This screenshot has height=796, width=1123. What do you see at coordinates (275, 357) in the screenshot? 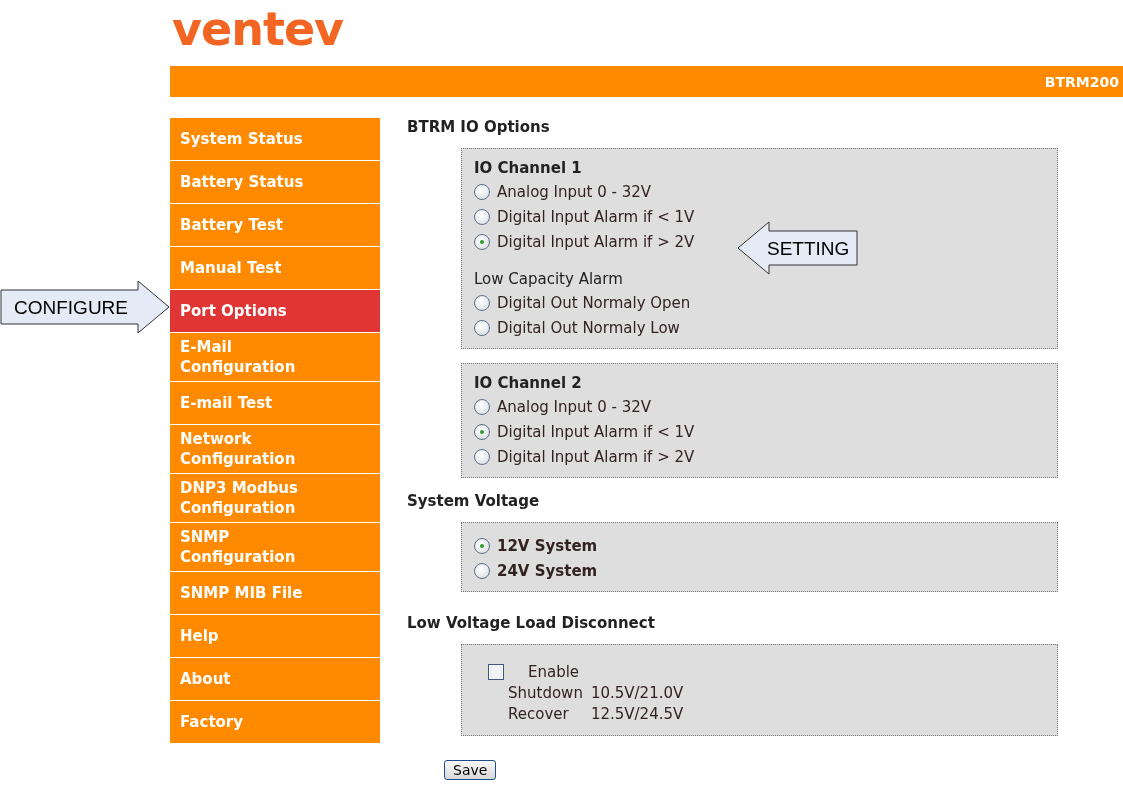
I see `nav-item: E-Mail Configuration` at bounding box center [275, 357].